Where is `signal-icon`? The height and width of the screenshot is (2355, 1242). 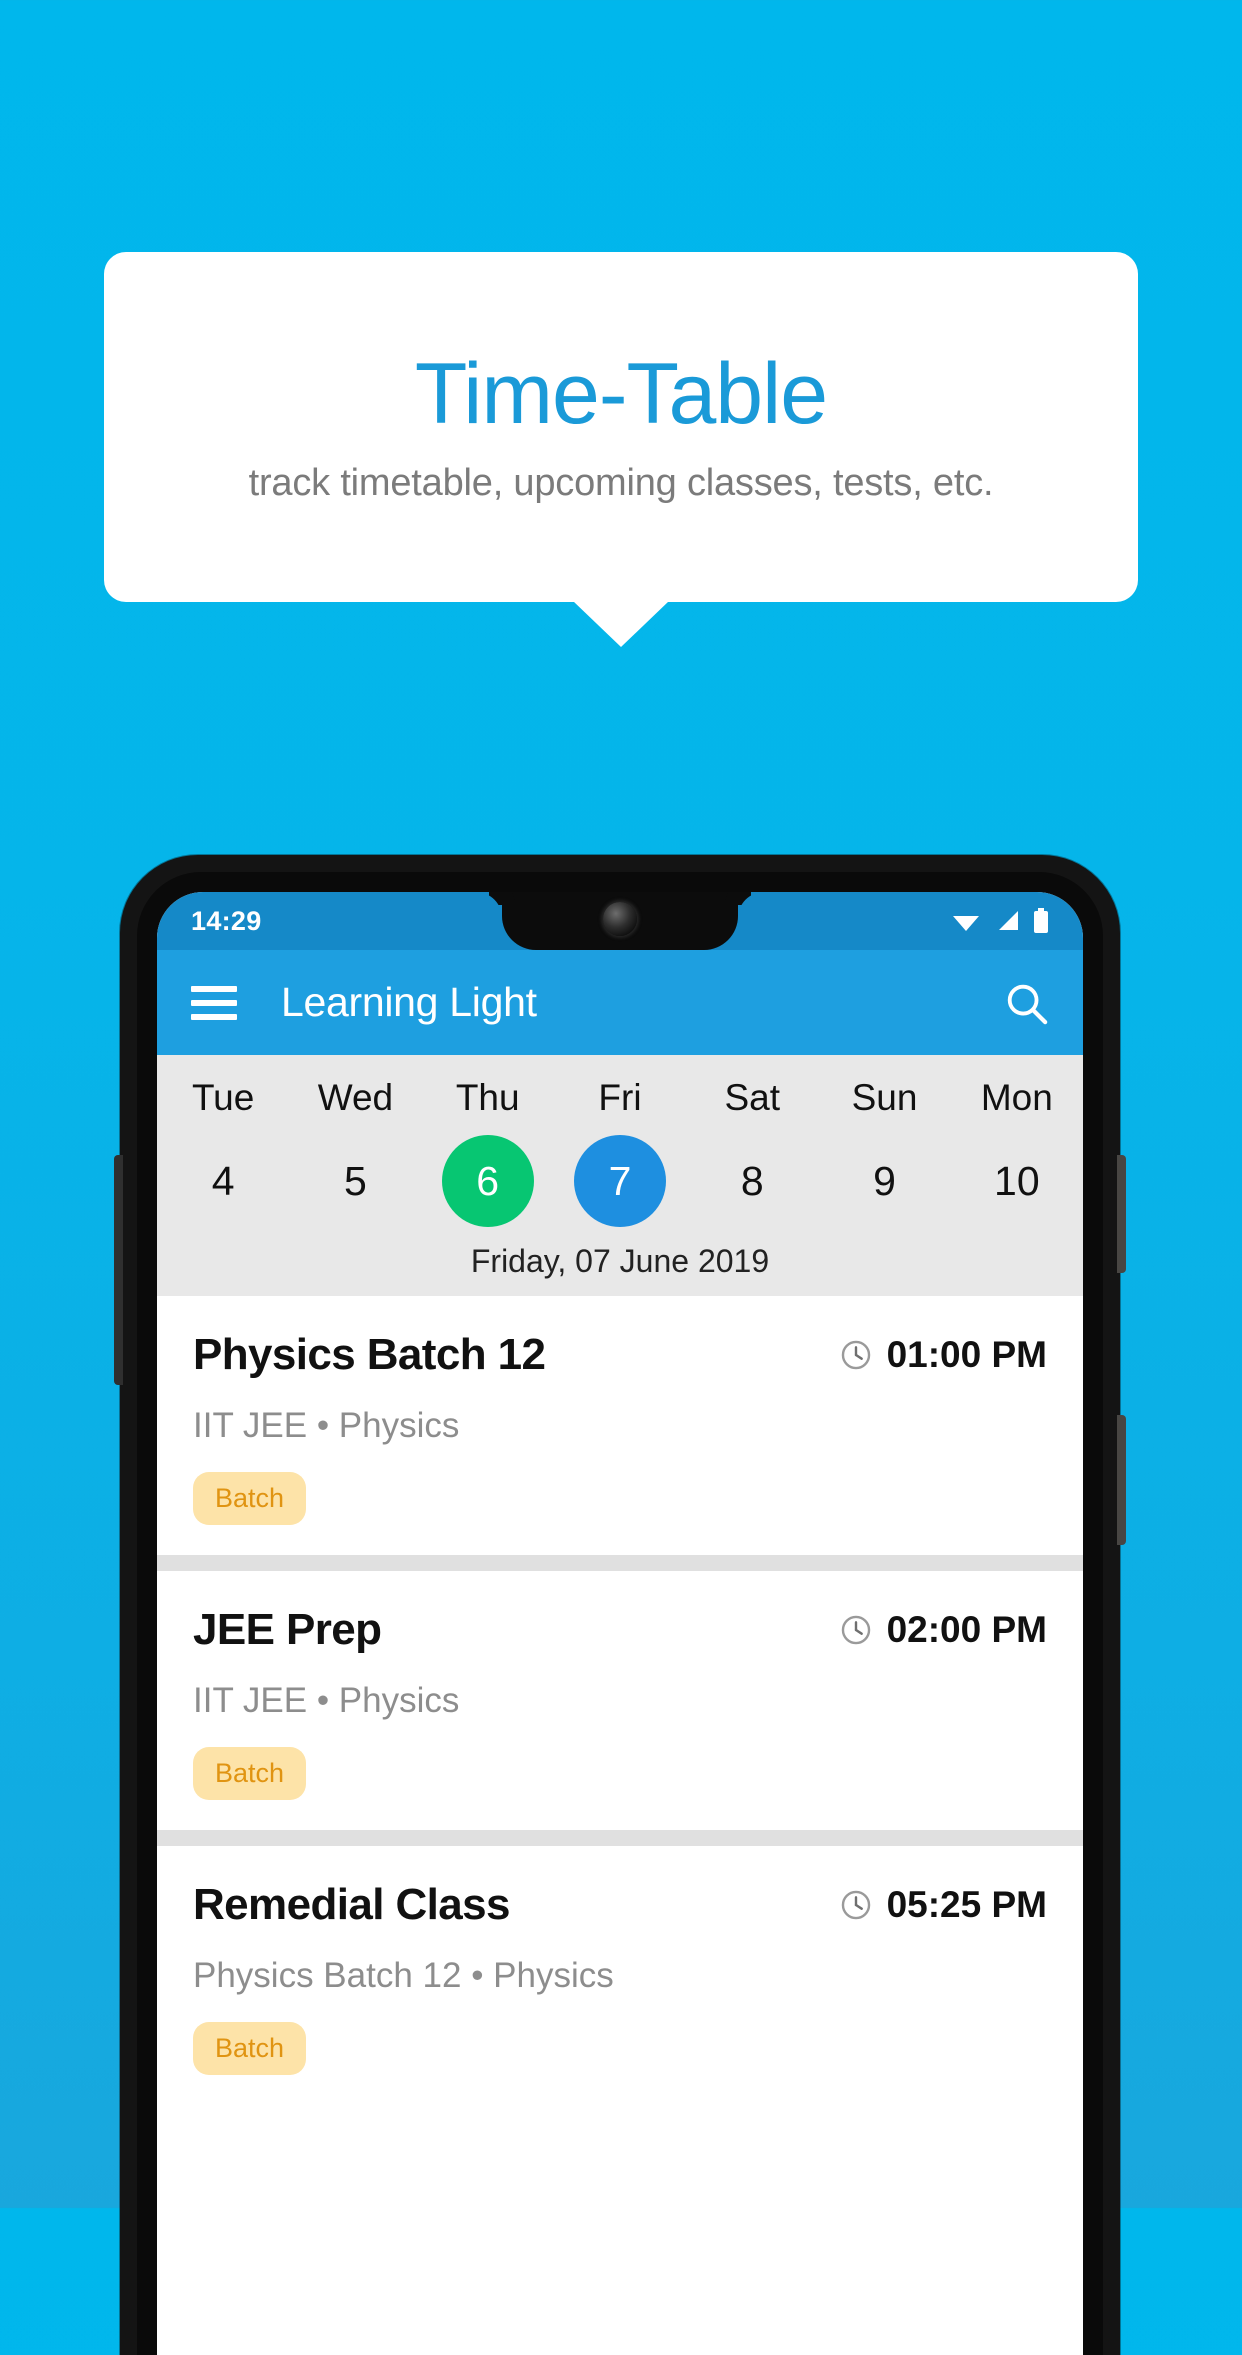 signal-icon is located at coordinates (1008, 920).